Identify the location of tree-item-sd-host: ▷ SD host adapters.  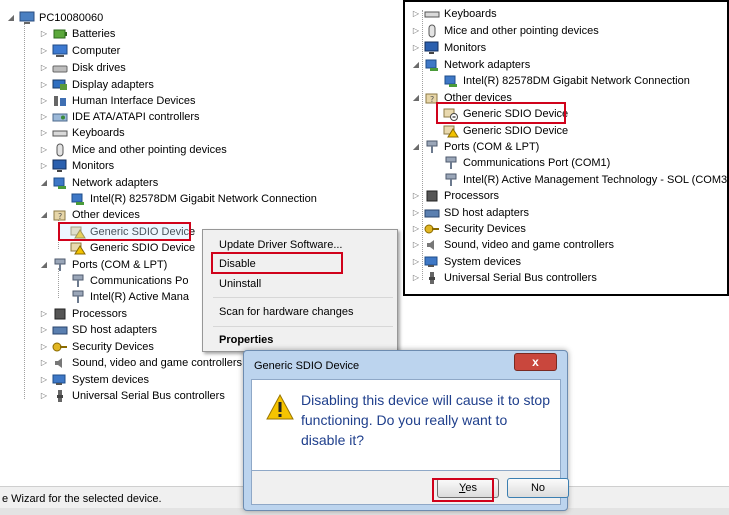
(98, 330).